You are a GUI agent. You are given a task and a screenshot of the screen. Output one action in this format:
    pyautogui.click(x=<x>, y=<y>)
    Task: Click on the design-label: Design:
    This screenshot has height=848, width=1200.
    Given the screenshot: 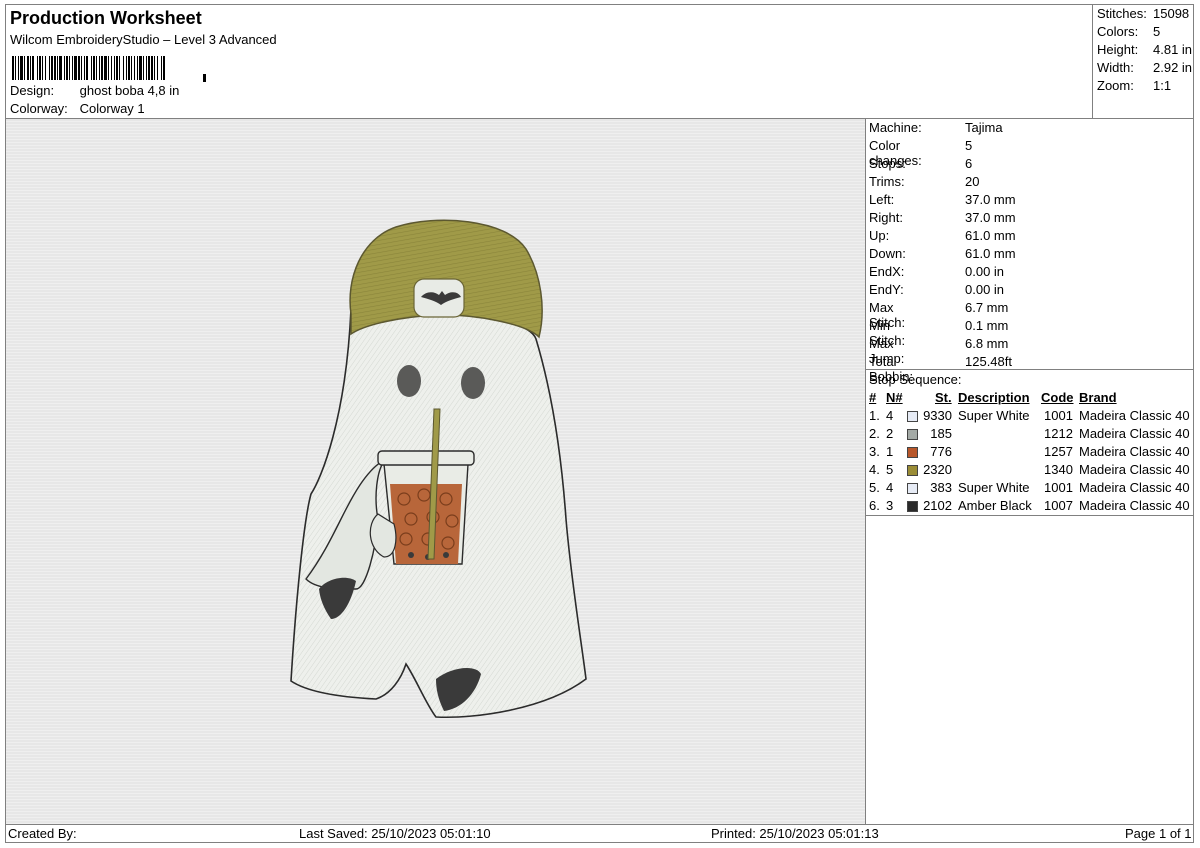 What is the action you would take?
    pyautogui.click(x=32, y=90)
    